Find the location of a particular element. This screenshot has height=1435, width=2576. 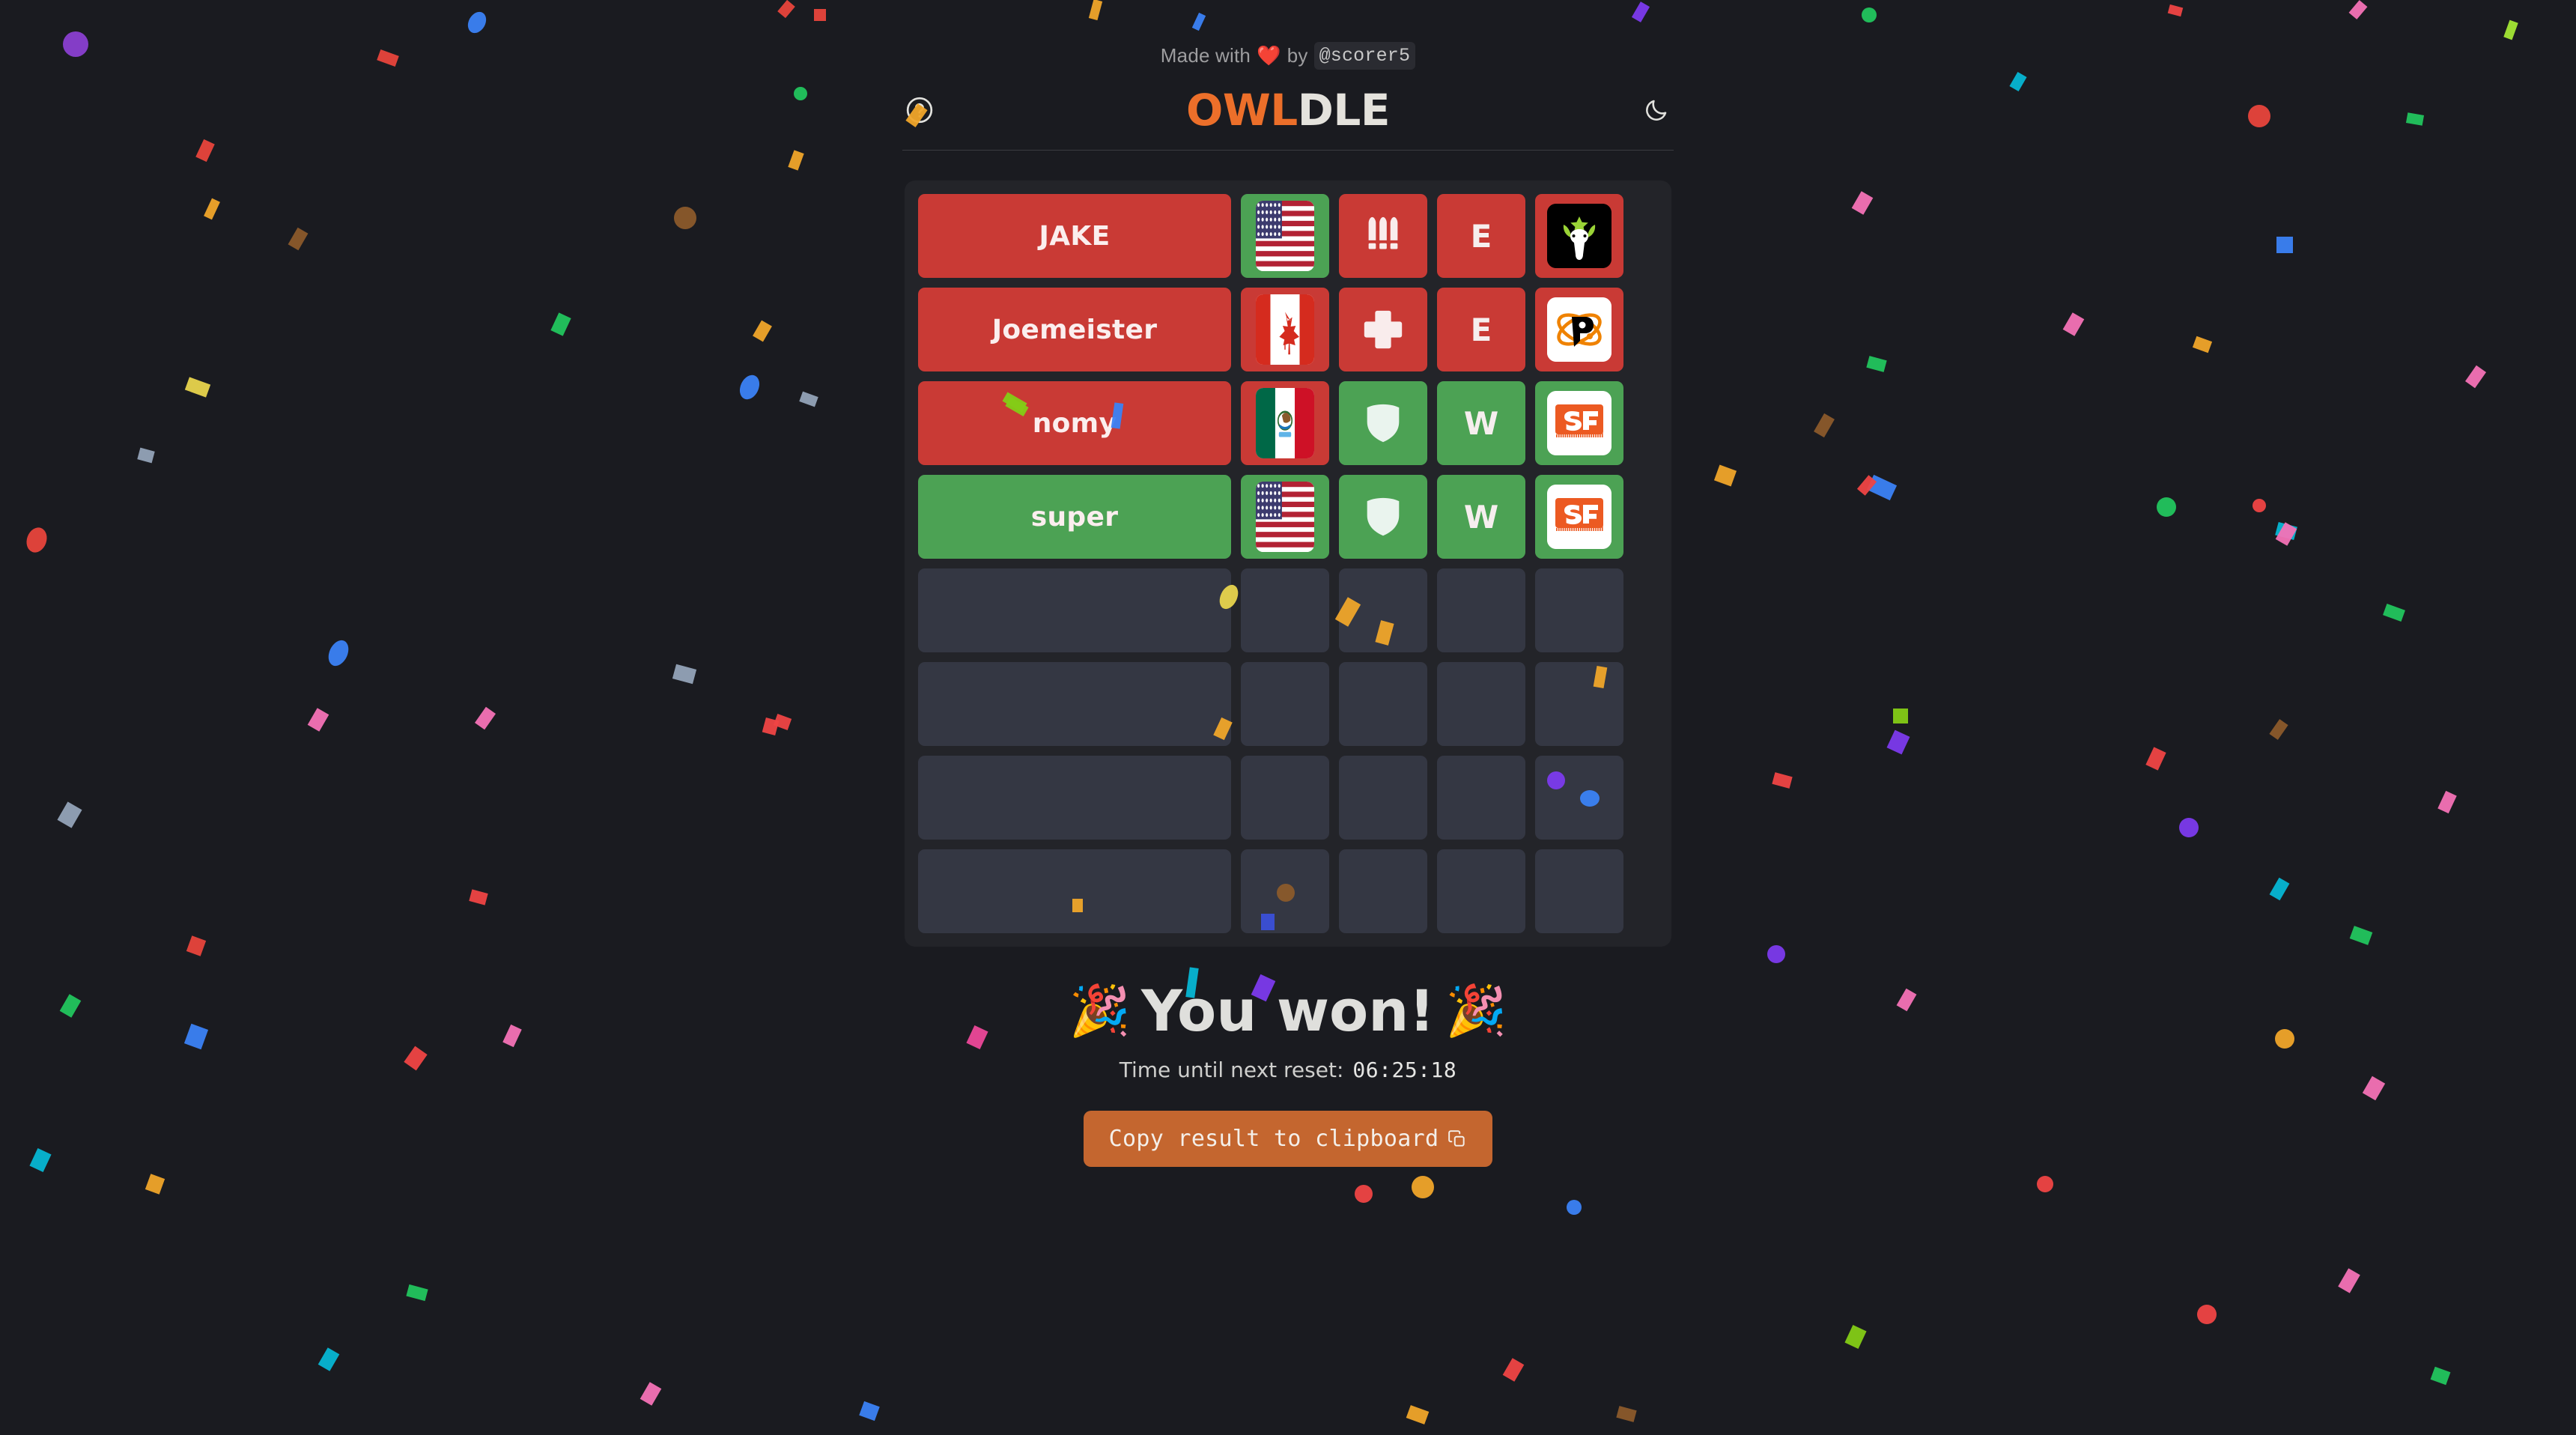

copy-button-label: Copy result to clipboard is located at coordinates (1273, 1138).